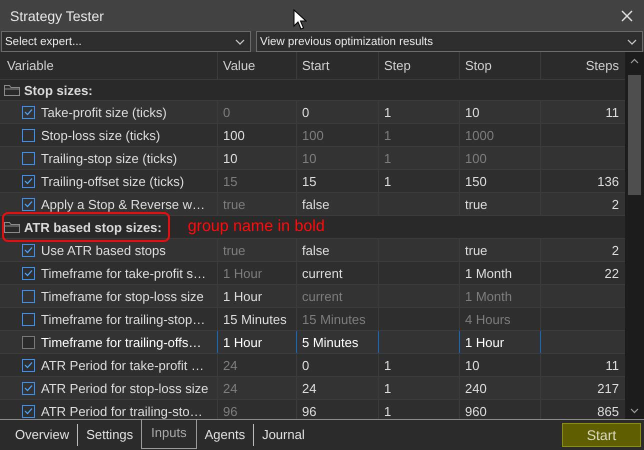 This screenshot has height=450, width=644. Describe the element at coordinates (500, 65) in the screenshot. I see `column-header: Stop` at that location.